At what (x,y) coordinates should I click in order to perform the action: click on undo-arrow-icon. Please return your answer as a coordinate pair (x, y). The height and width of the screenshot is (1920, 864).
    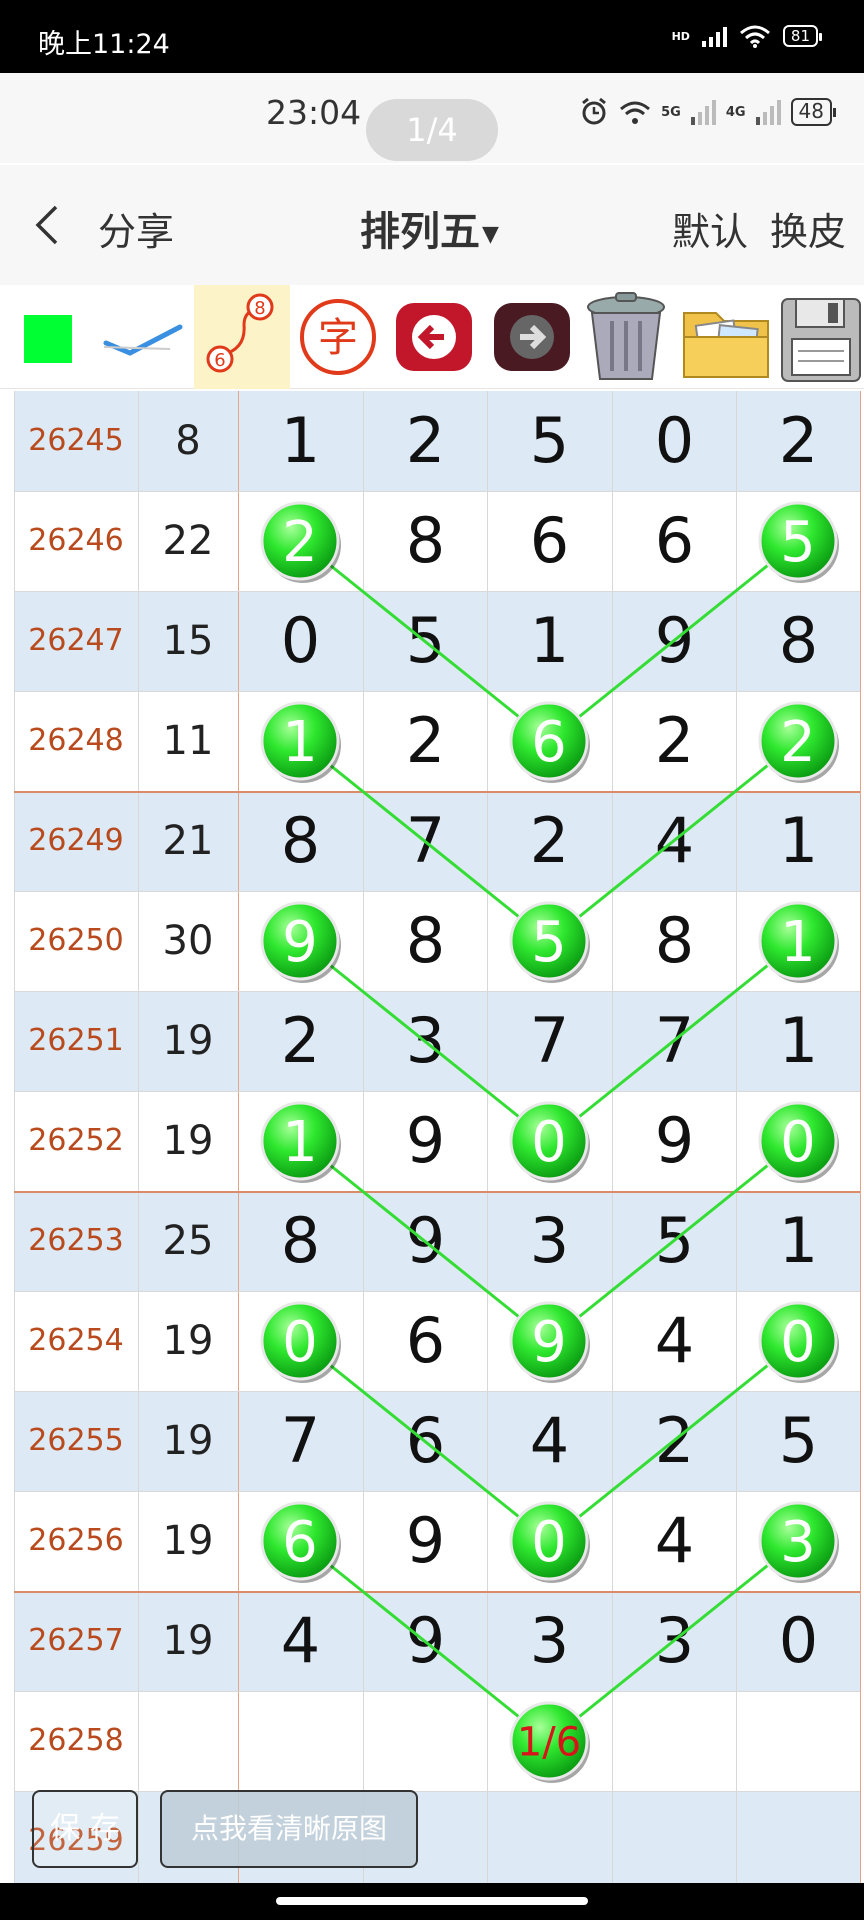
    Looking at the image, I should click on (434, 337).